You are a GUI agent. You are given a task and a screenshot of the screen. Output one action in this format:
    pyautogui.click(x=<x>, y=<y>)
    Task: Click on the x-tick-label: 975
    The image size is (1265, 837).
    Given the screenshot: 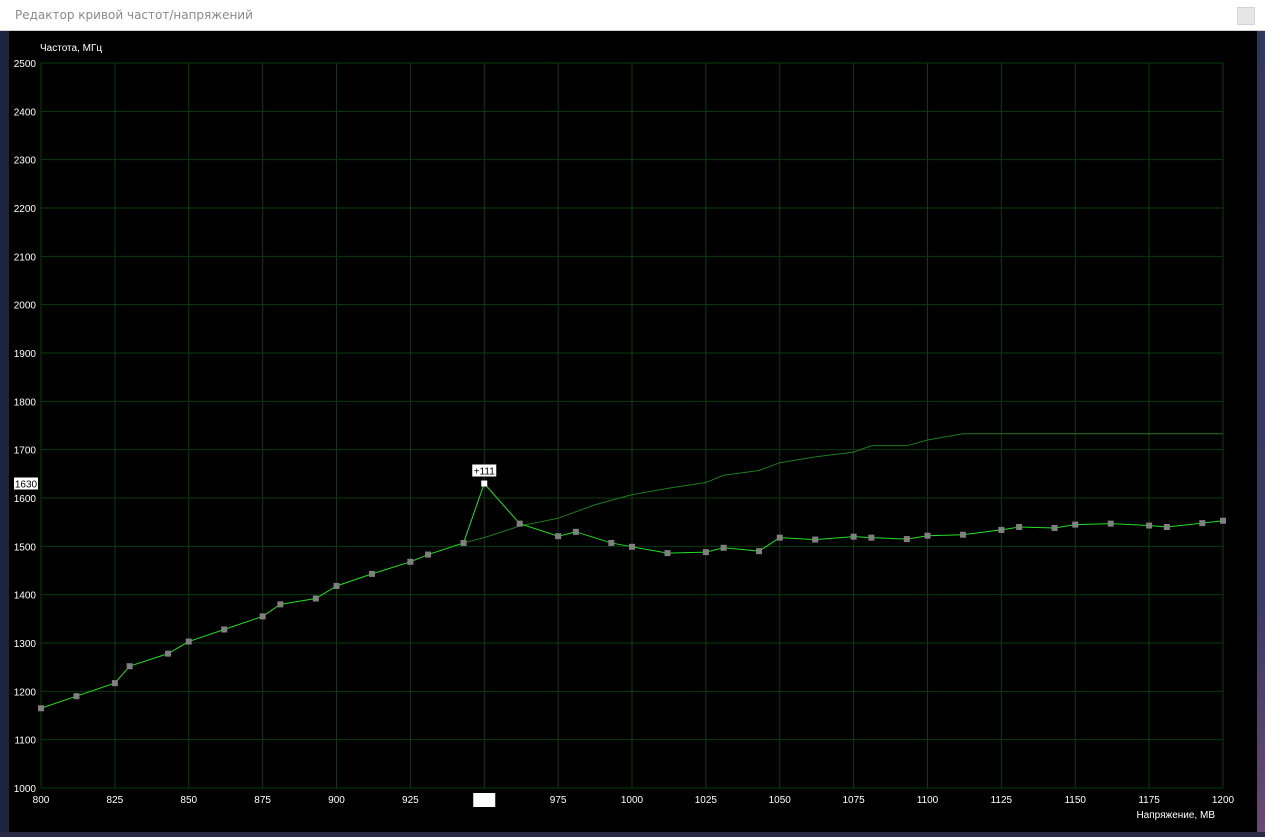 What is the action you would take?
    pyautogui.click(x=558, y=800)
    